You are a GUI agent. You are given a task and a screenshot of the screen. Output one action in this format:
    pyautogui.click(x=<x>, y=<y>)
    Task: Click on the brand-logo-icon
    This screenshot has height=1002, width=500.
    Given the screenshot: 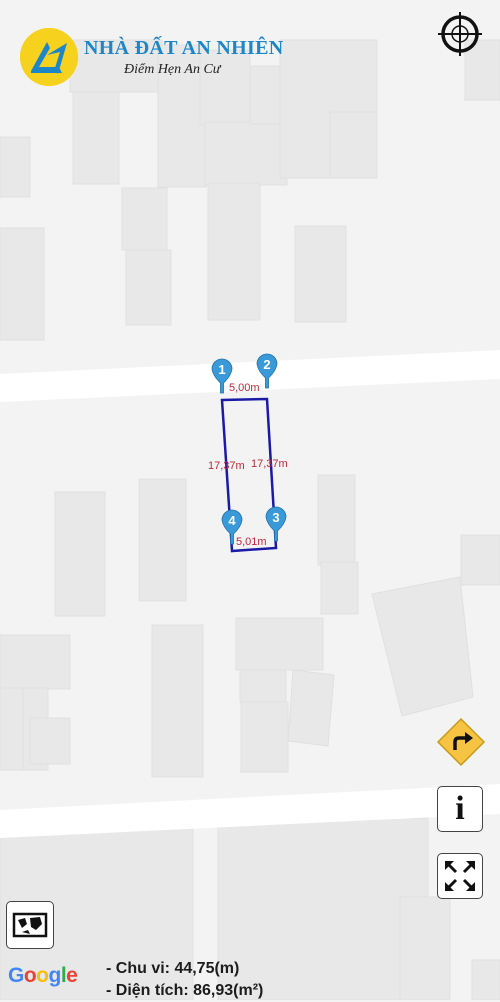 What is the action you would take?
    pyautogui.click(x=49, y=57)
    